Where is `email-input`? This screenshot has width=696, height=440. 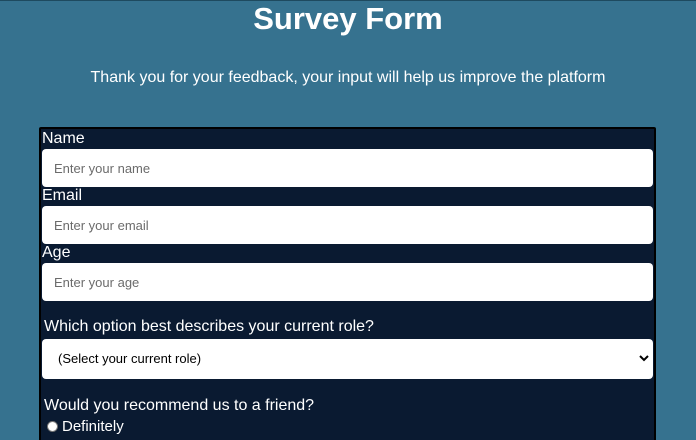 email-input is located at coordinates (347, 225).